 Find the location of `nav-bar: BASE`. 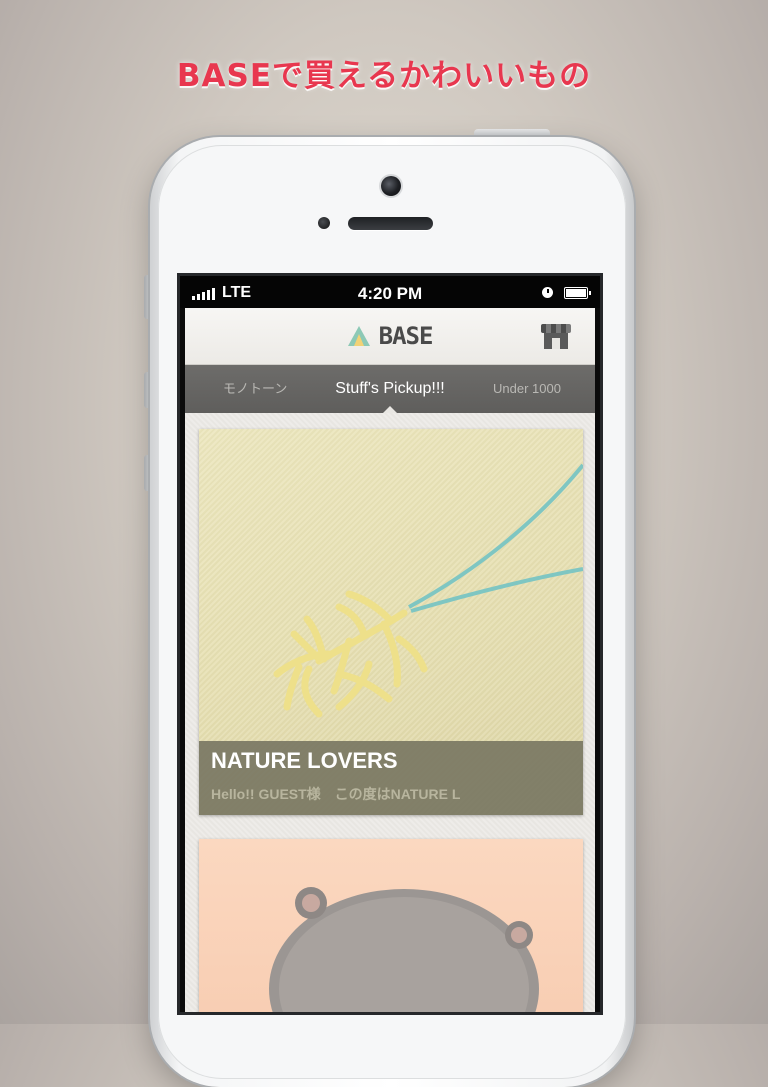

nav-bar: BASE is located at coordinates (390, 336).